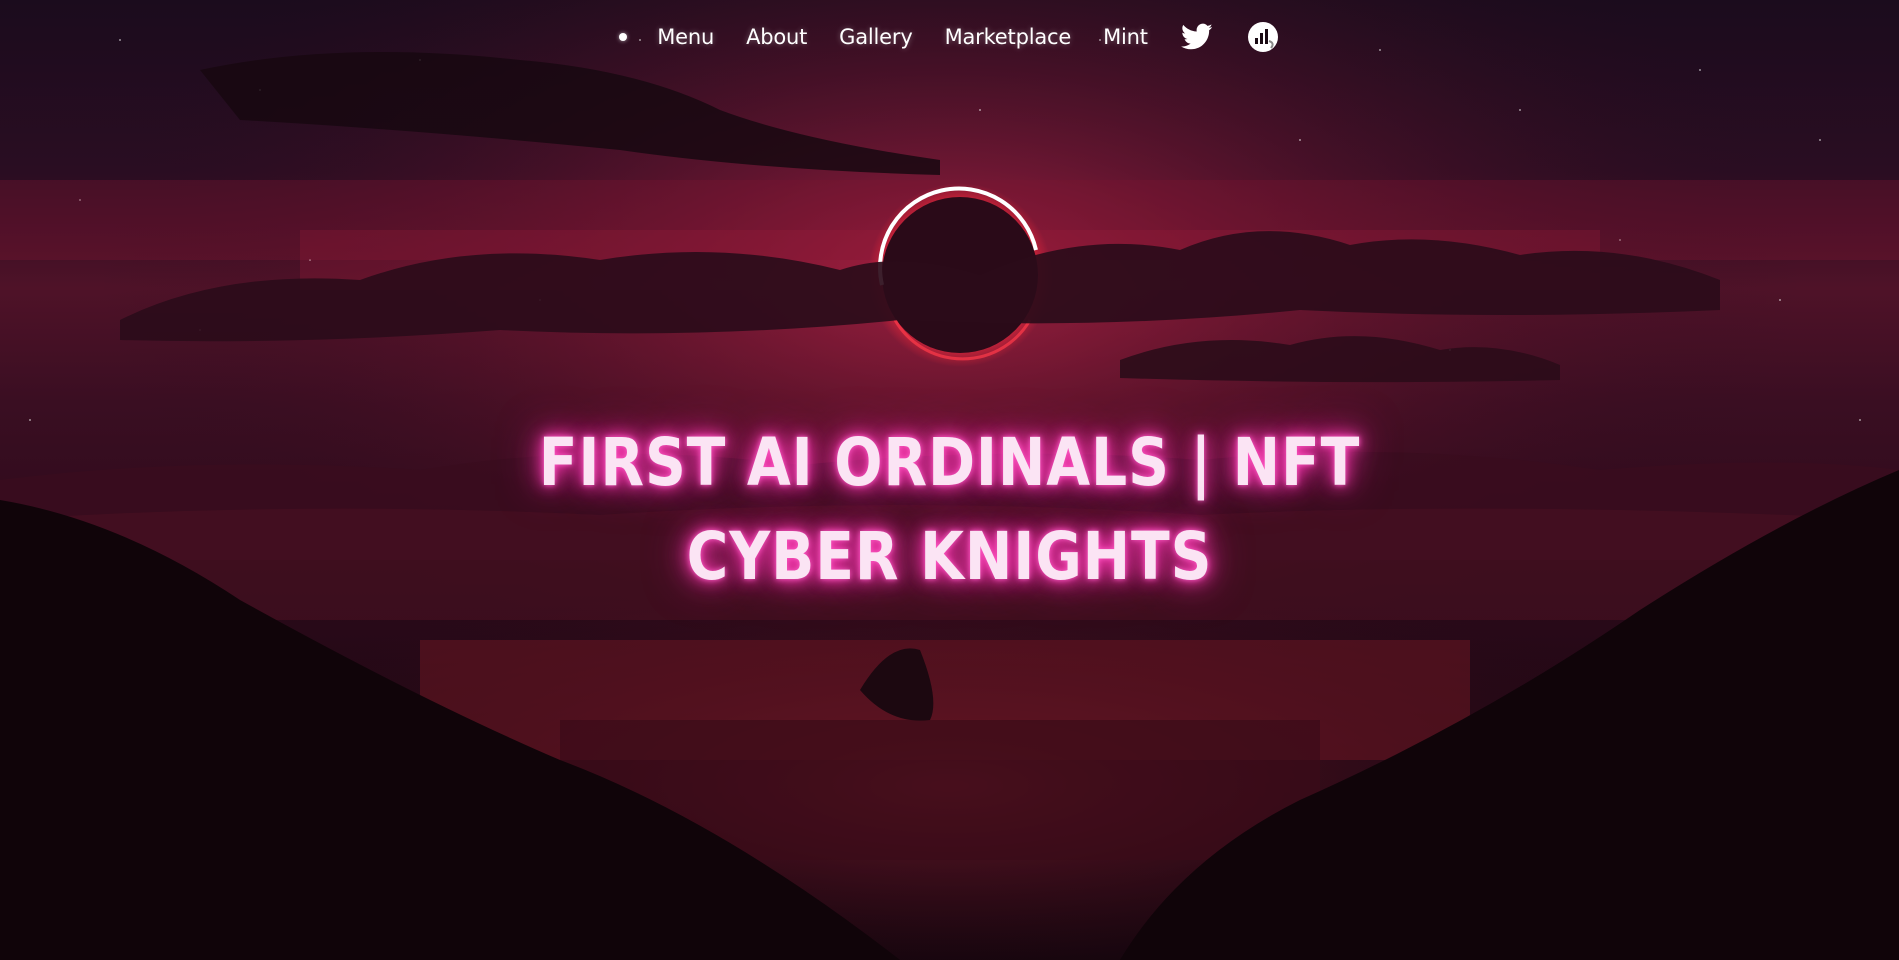 The height and width of the screenshot is (960, 1899). I want to click on hero-headline-line1: FIRST AI ORDINALS | NFT, so click(949, 462).